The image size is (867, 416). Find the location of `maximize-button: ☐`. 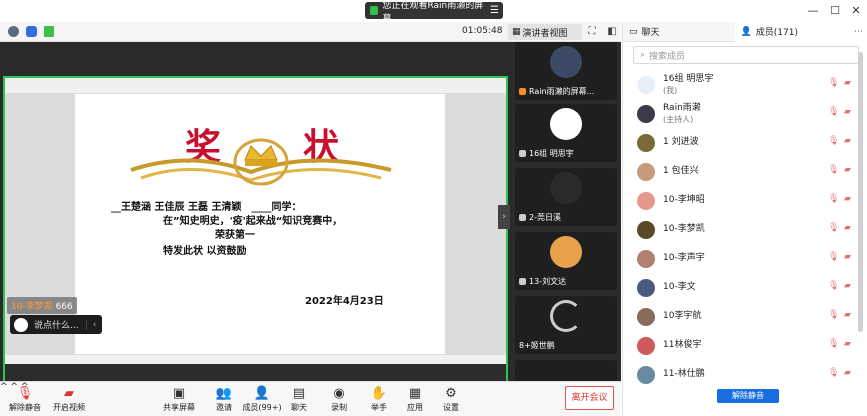

maximize-button: ☐ is located at coordinates (835, 11).